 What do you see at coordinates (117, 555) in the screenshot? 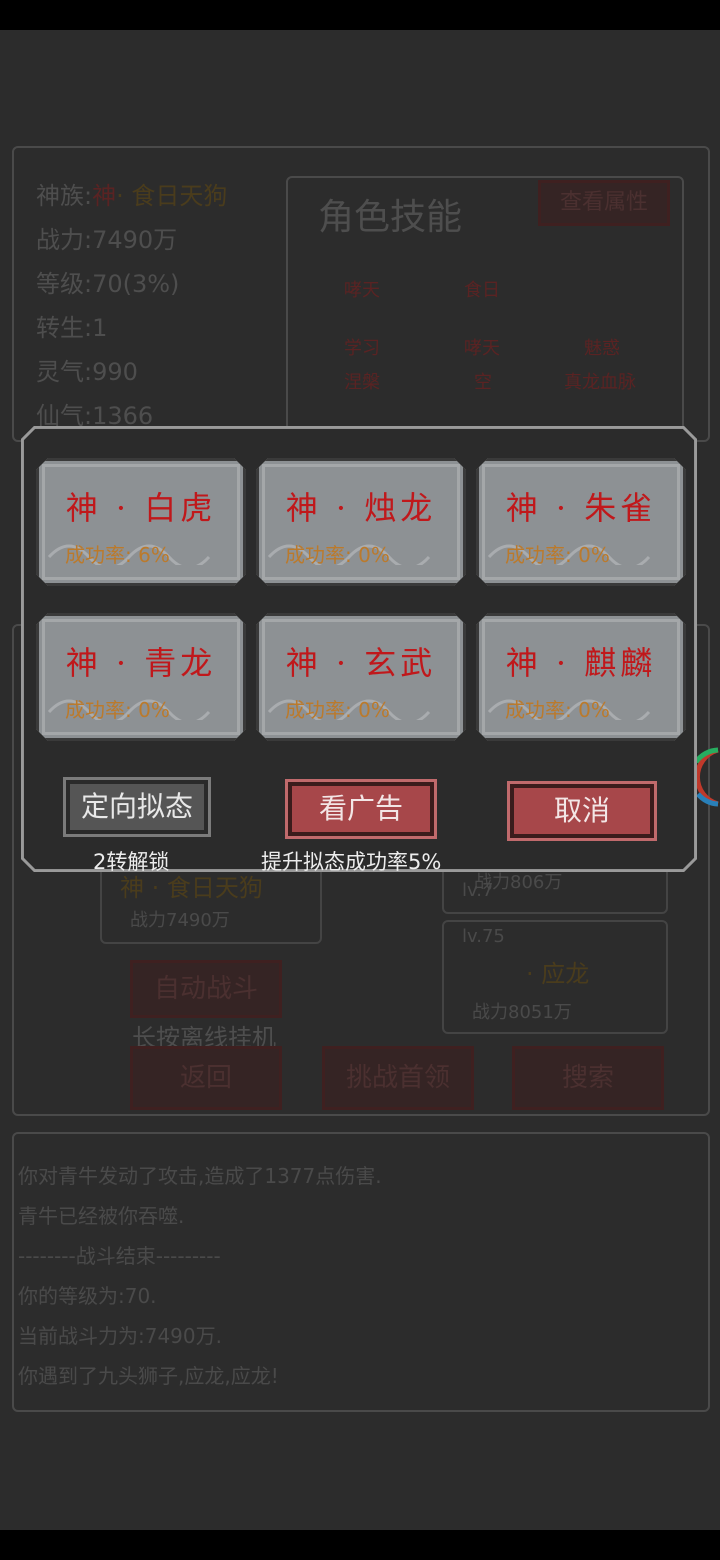
I see `option-rate: 成功率: 6%` at bounding box center [117, 555].